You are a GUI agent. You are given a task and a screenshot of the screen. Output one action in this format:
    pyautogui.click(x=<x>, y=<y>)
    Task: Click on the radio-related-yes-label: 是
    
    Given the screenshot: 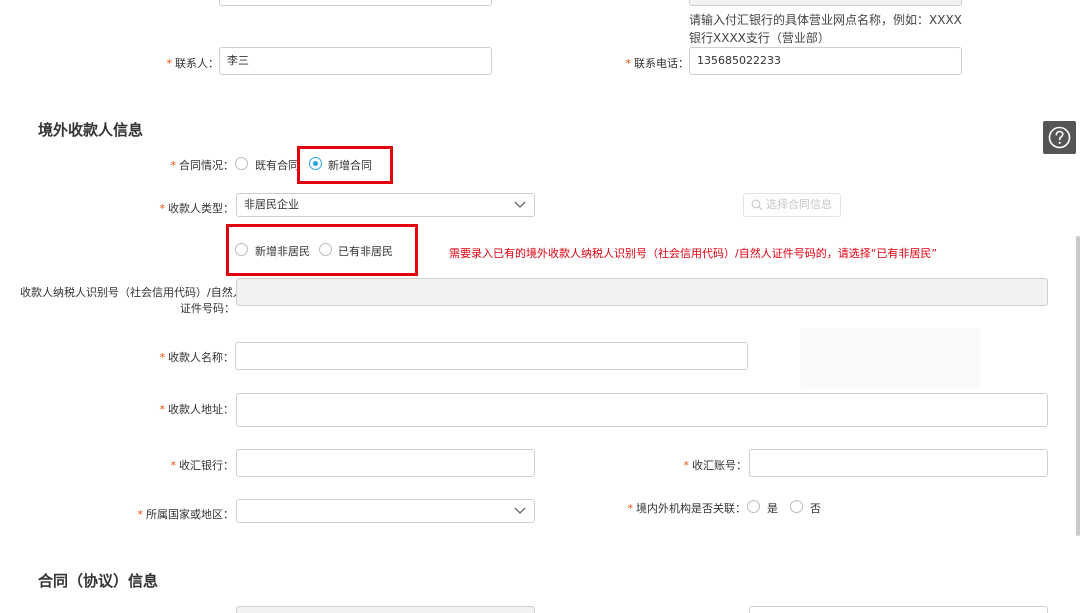 What is the action you would take?
    pyautogui.click(x=772, y=508)
    